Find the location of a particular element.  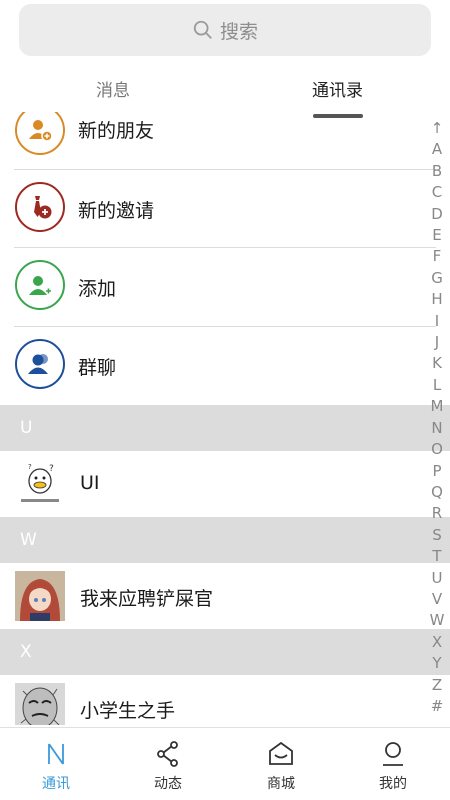

nav-label: 动态 is located at coordinates (168, 784).